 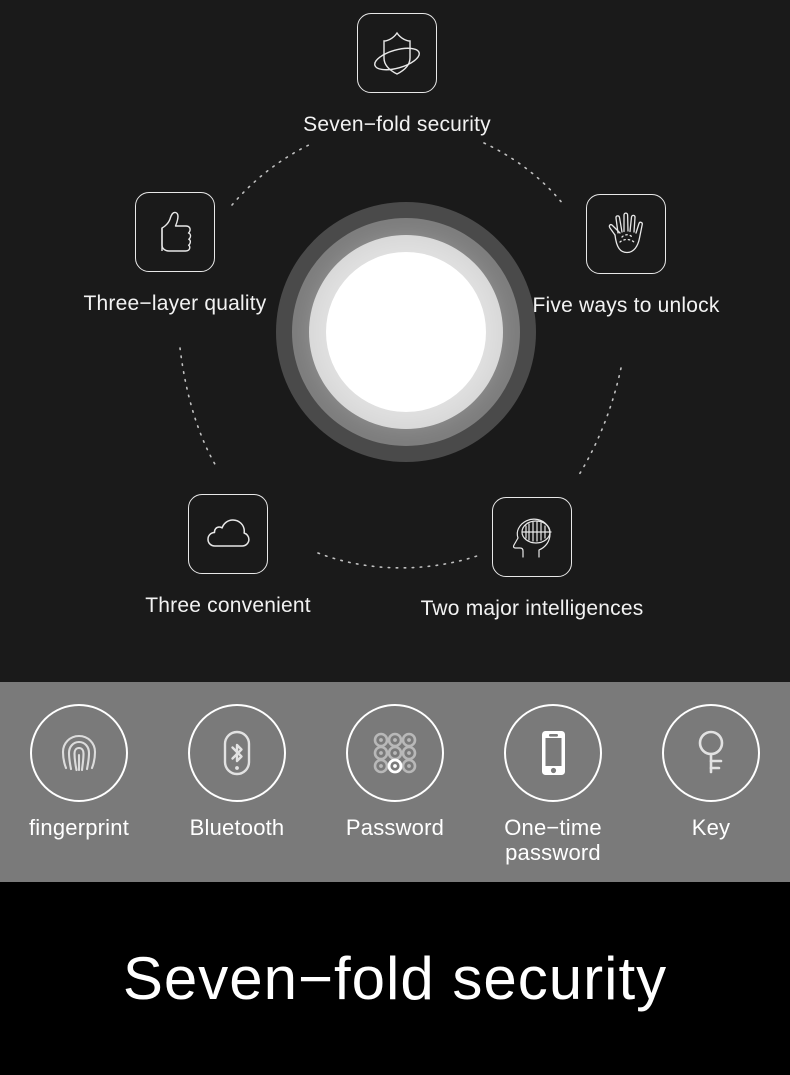 What do you see at coordinates (711, 827) in the screenshot?
I see `unlock-method-label: Key` at bounding box center [711, 827].